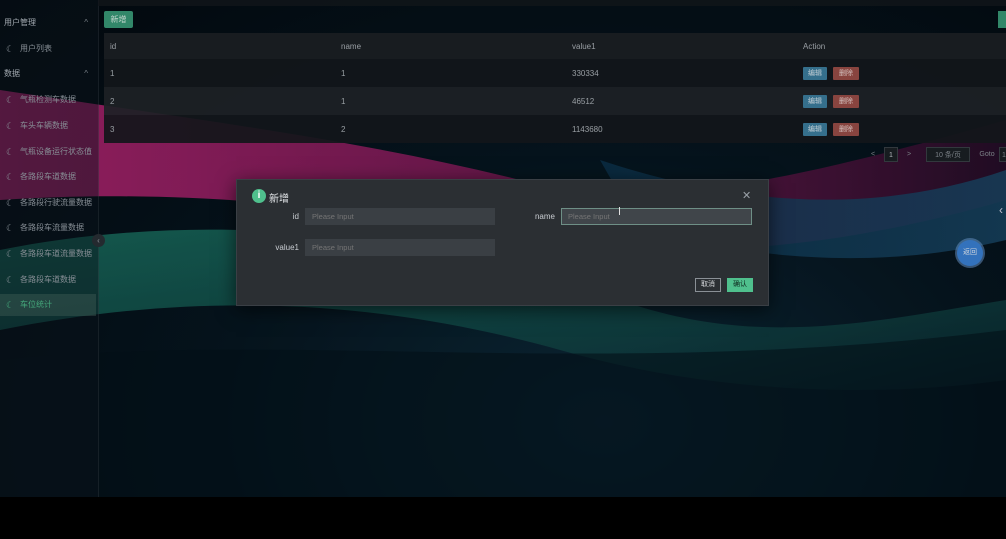 This screenshot has height=539, width=1006. What do you see at coordinates (400, 247) in the screenshot?
I see `value1-input` at bounding box center [400, 247].